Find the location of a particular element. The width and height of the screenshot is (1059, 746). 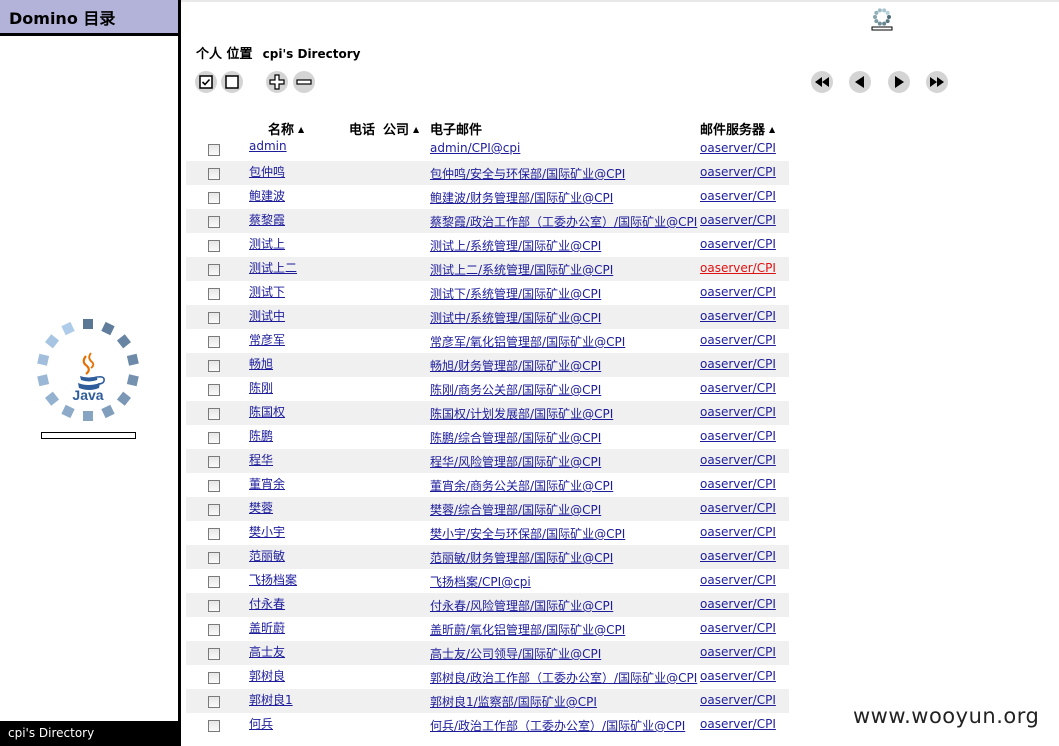

collapse-all-button is located at coordinates (304, 82).